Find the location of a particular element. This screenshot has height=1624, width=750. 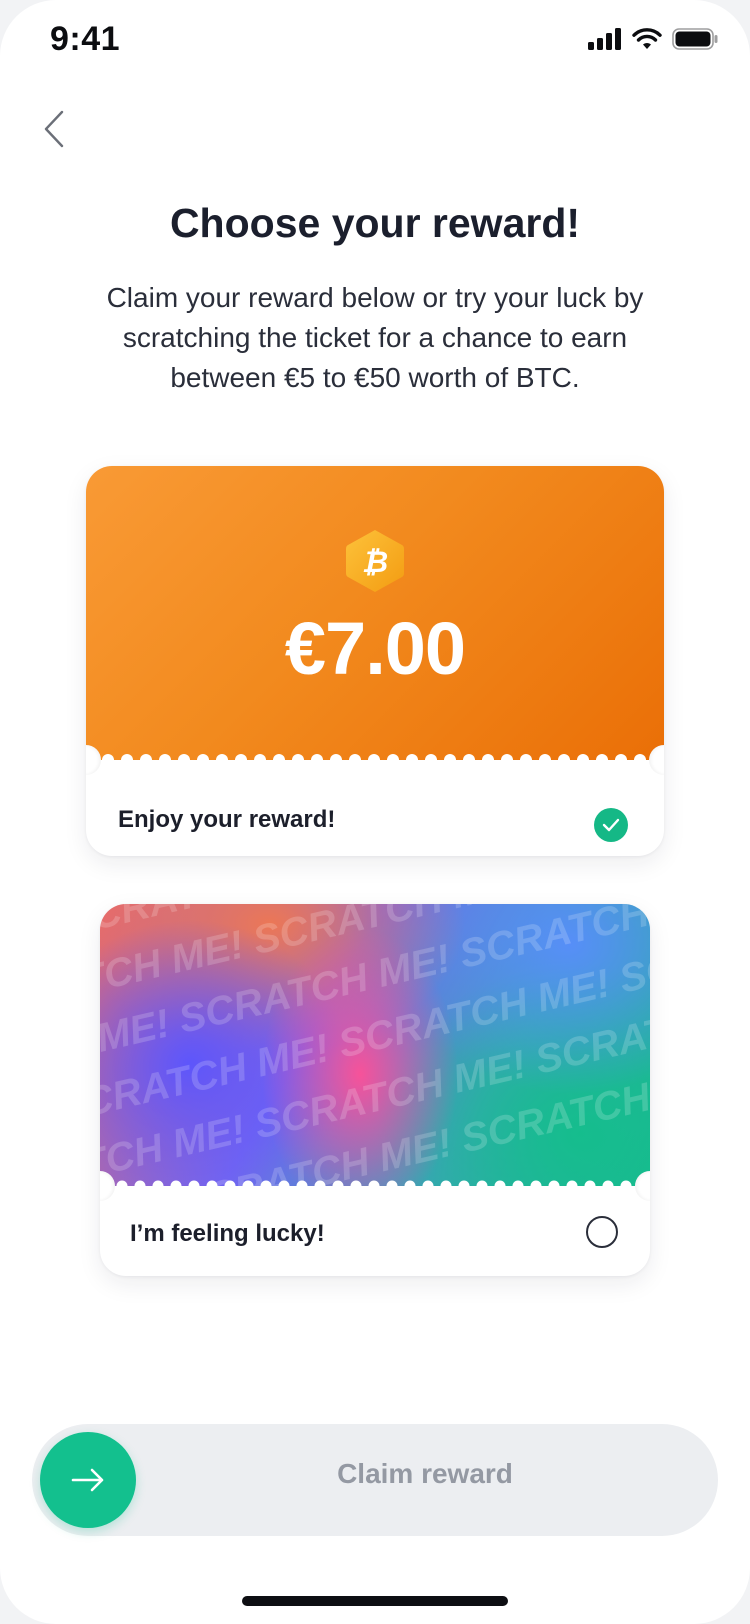

reward-card-label: Enjoy your reward! is located at coordinates (227, 819).